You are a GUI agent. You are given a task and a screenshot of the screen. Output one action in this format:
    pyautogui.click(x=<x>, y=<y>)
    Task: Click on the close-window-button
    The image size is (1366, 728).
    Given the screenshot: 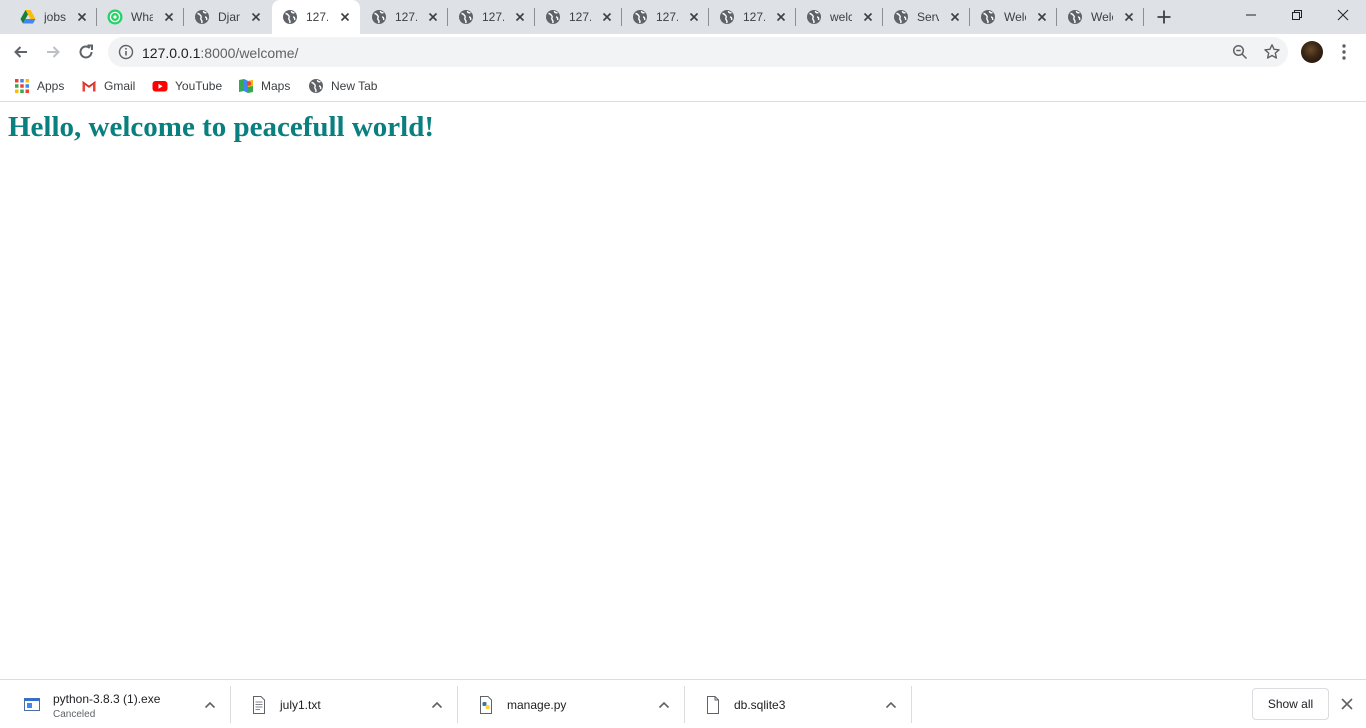 What is the action you would take?
    pyautogui.click(x=1343, y=15)
    